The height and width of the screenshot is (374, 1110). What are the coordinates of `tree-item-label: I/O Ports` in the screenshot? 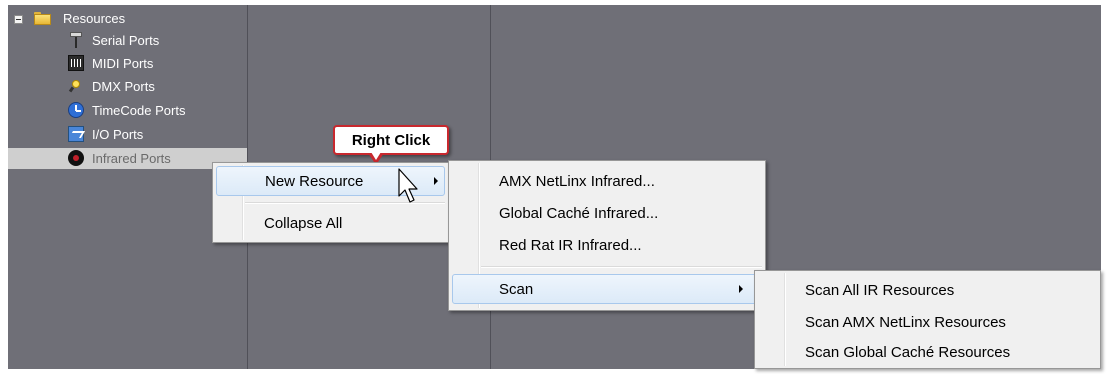 It's located at (118, 134).